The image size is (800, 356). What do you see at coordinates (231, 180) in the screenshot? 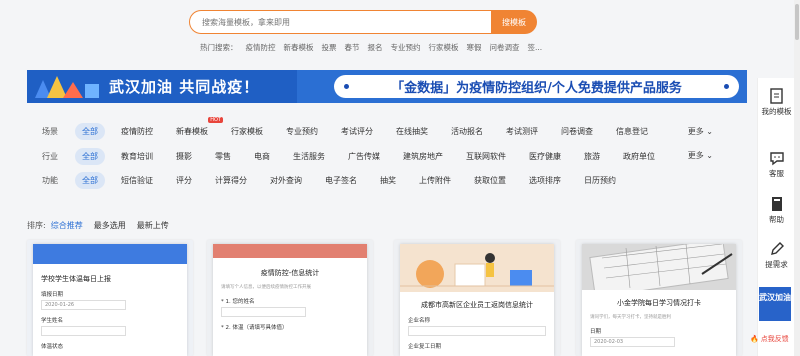
I see `filter-chip: 计算得分` at bounding box center [231, 180].